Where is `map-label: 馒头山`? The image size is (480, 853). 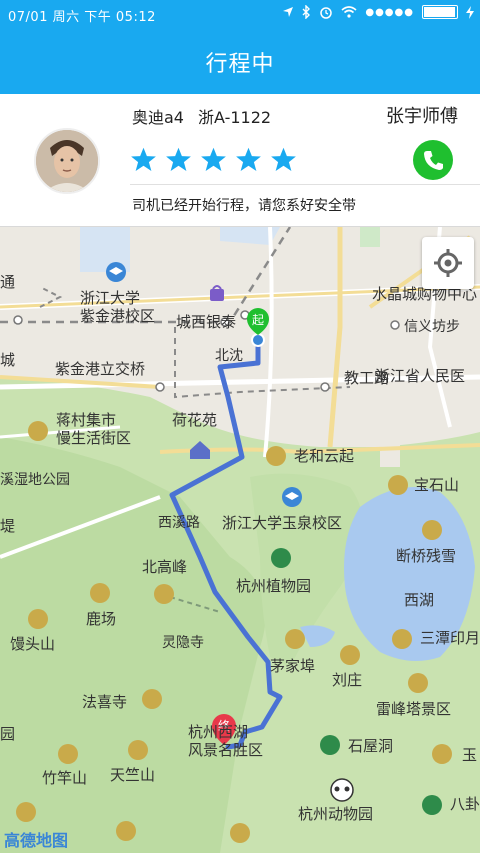
map-label: 馒头山 is located at coordinates (32, 644).